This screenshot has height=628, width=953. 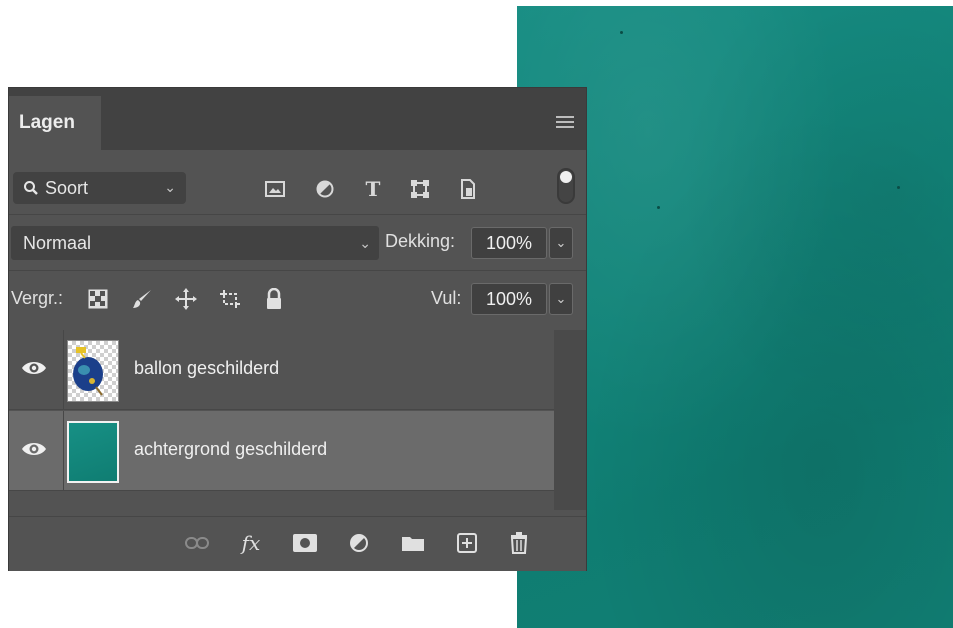 What do you see at coordinates (565, 122) in the screenshot?
I see `panel-menu-icon` at bounding box center [565, 122].